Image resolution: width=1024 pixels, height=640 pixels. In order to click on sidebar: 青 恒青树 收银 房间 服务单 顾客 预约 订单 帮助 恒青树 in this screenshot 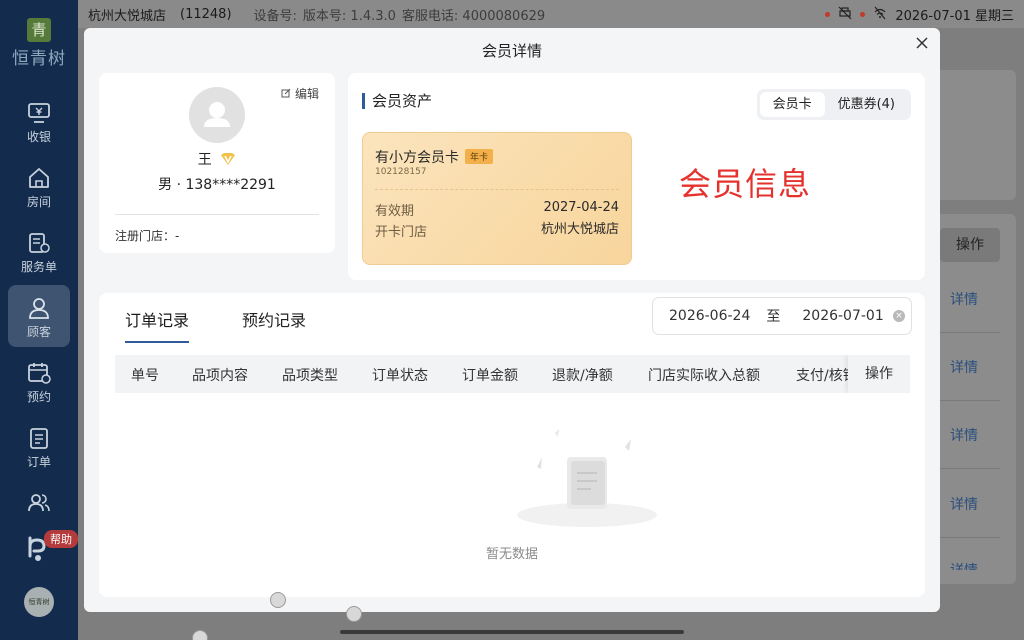, I will do `click(39, 320)`.